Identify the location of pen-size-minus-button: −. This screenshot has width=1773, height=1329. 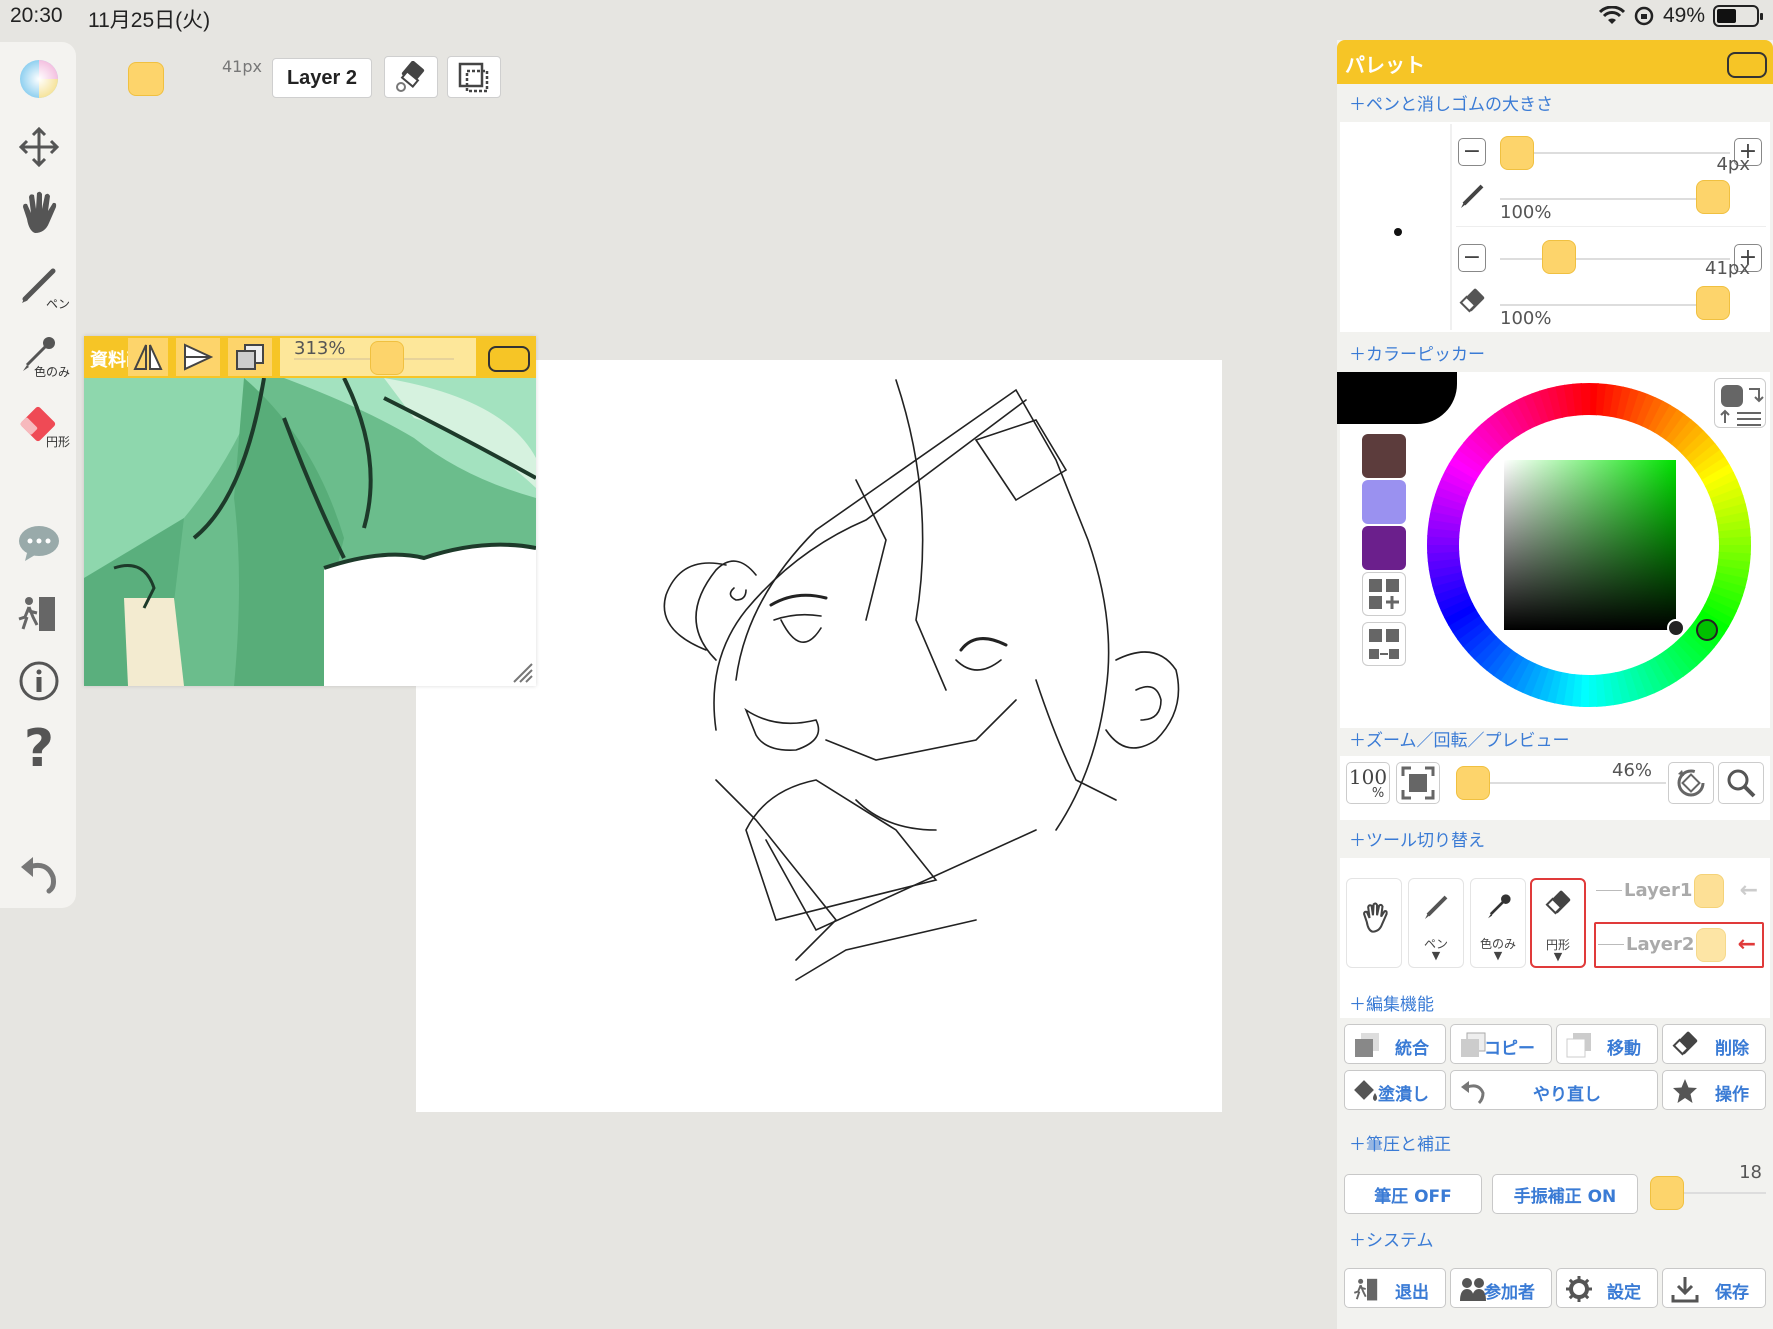
(1472, 152).